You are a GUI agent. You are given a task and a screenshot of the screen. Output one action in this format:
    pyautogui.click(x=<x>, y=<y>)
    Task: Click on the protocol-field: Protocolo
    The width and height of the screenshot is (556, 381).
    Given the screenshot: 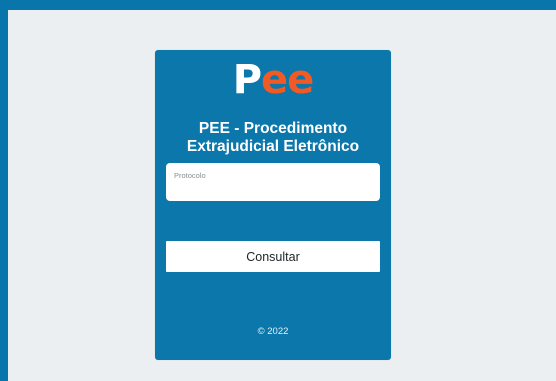 What is the action you would take?
    pyautogui.click(x=273, y=182)
    